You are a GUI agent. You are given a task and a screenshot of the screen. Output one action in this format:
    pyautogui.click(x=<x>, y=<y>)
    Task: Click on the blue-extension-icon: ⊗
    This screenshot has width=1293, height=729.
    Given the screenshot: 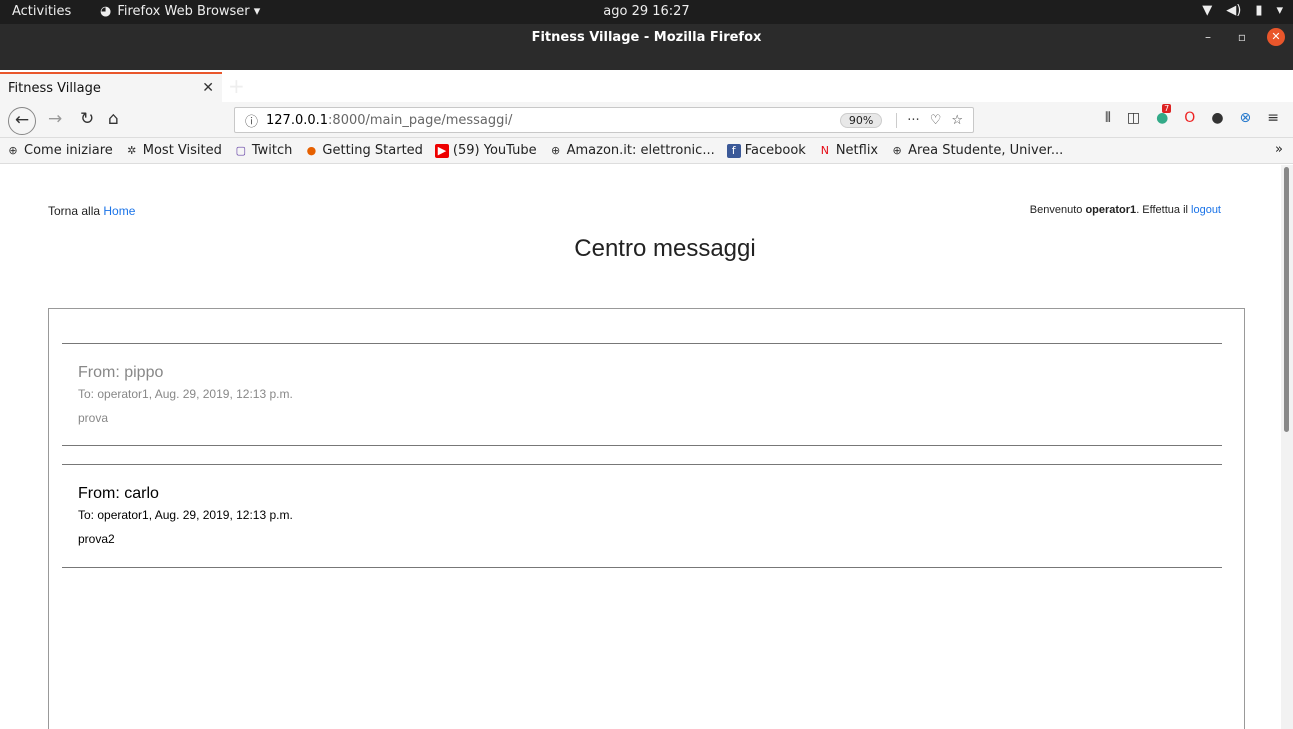 What is the action you would take?
    pyautogui.click(x=1246, y=118)
    